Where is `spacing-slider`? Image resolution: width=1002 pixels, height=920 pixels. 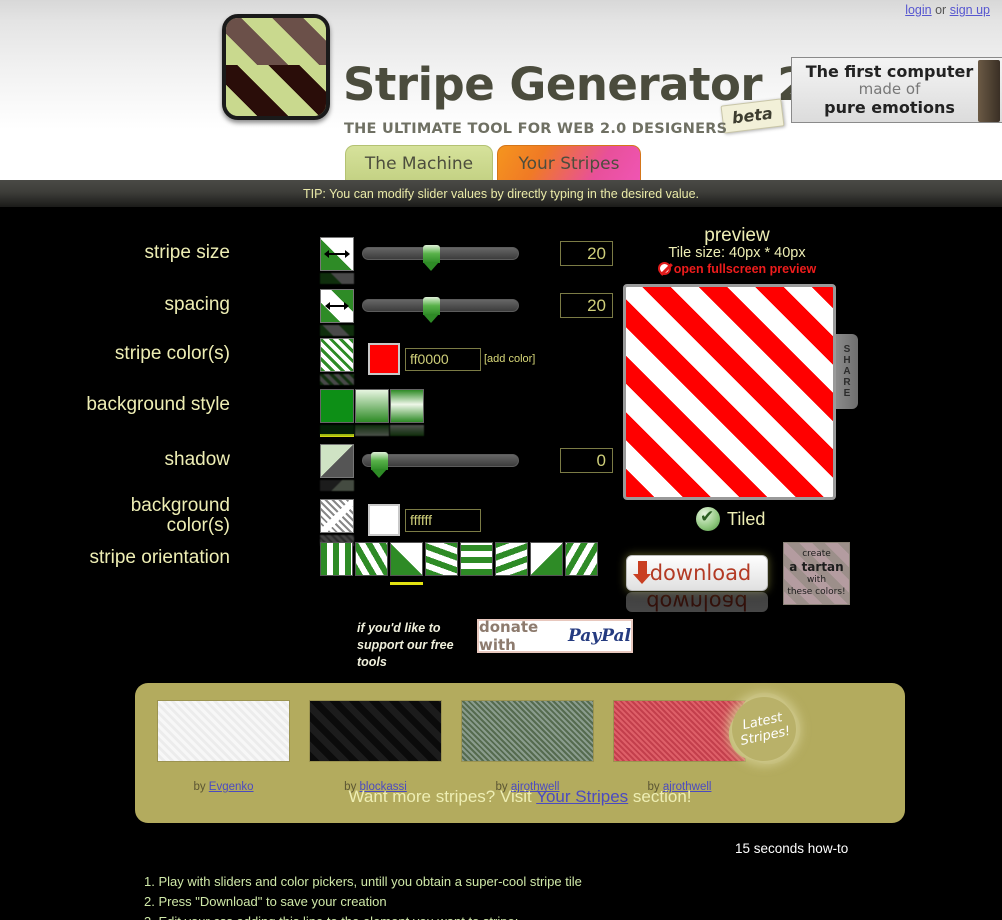 spacing-slider is located at coordinates (440, 310).